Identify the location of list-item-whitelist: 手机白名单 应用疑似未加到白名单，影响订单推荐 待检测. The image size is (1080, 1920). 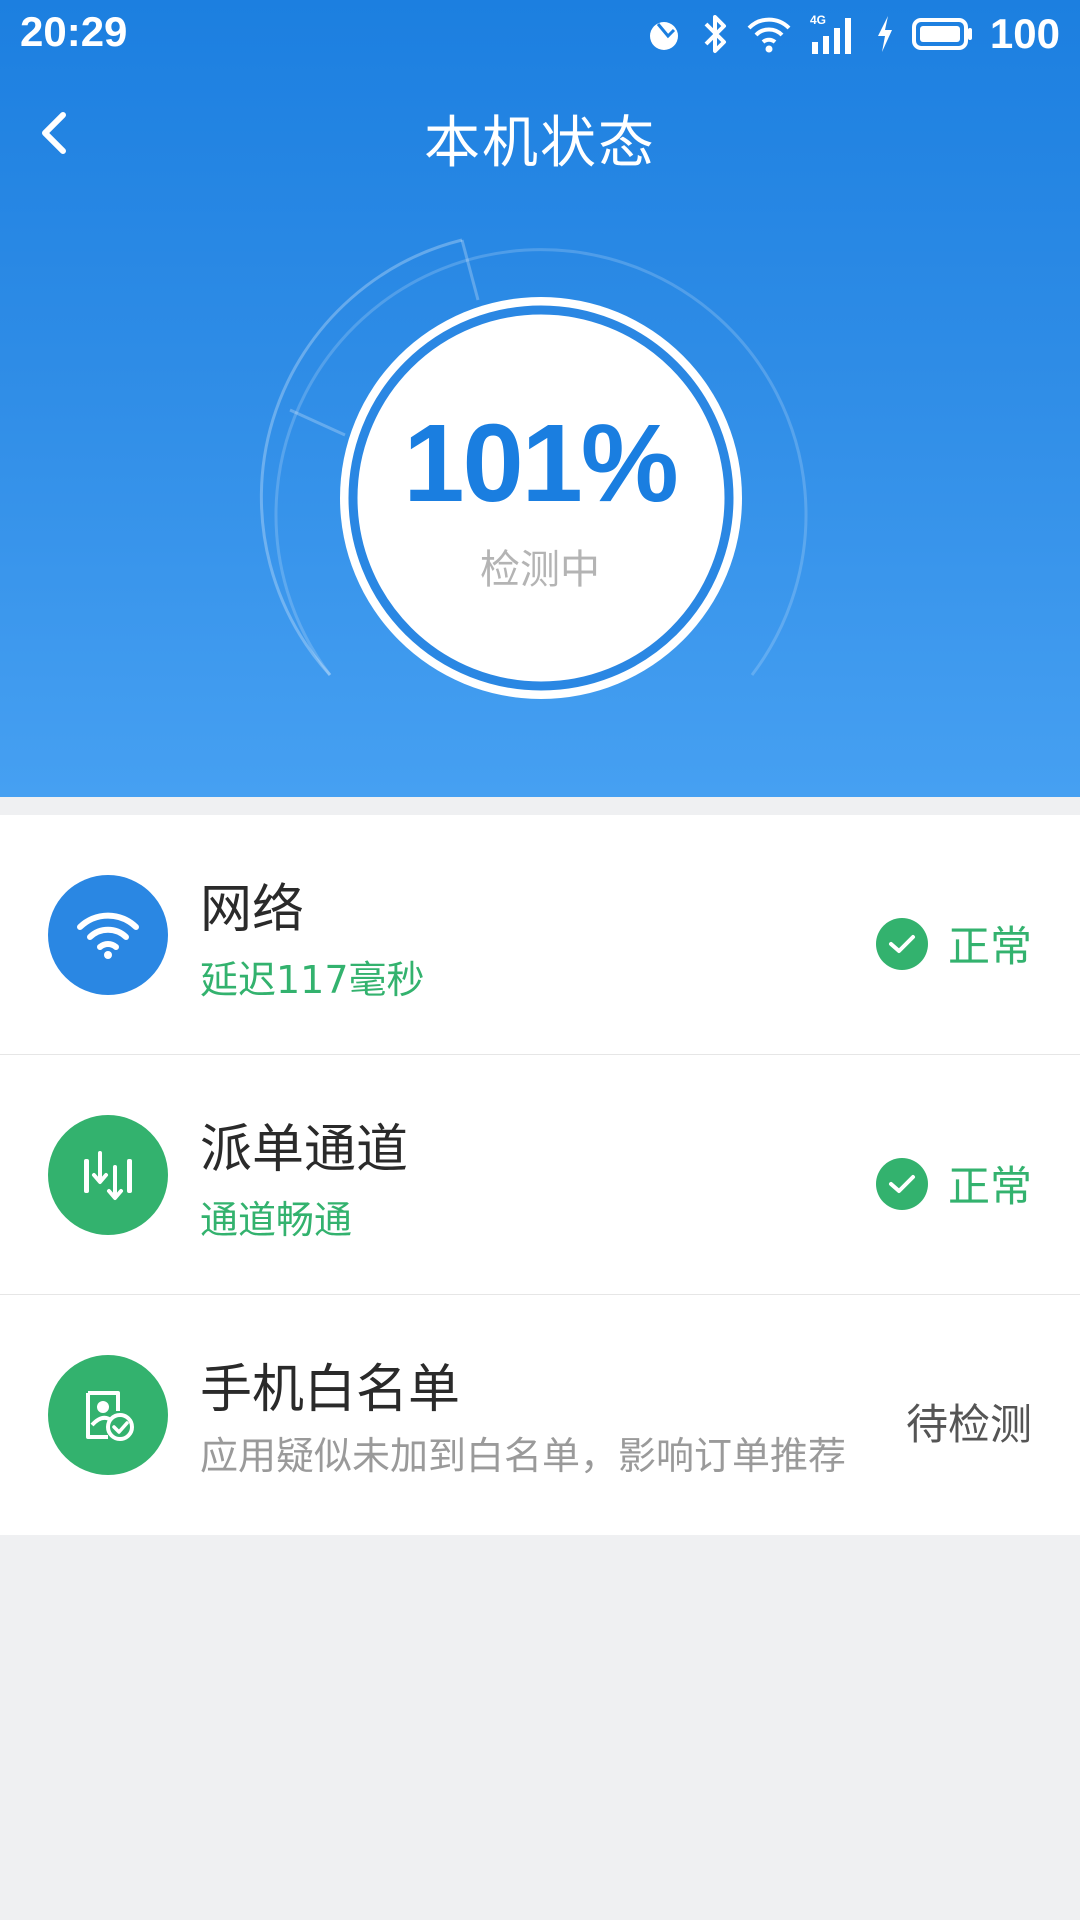
(540, 1415).